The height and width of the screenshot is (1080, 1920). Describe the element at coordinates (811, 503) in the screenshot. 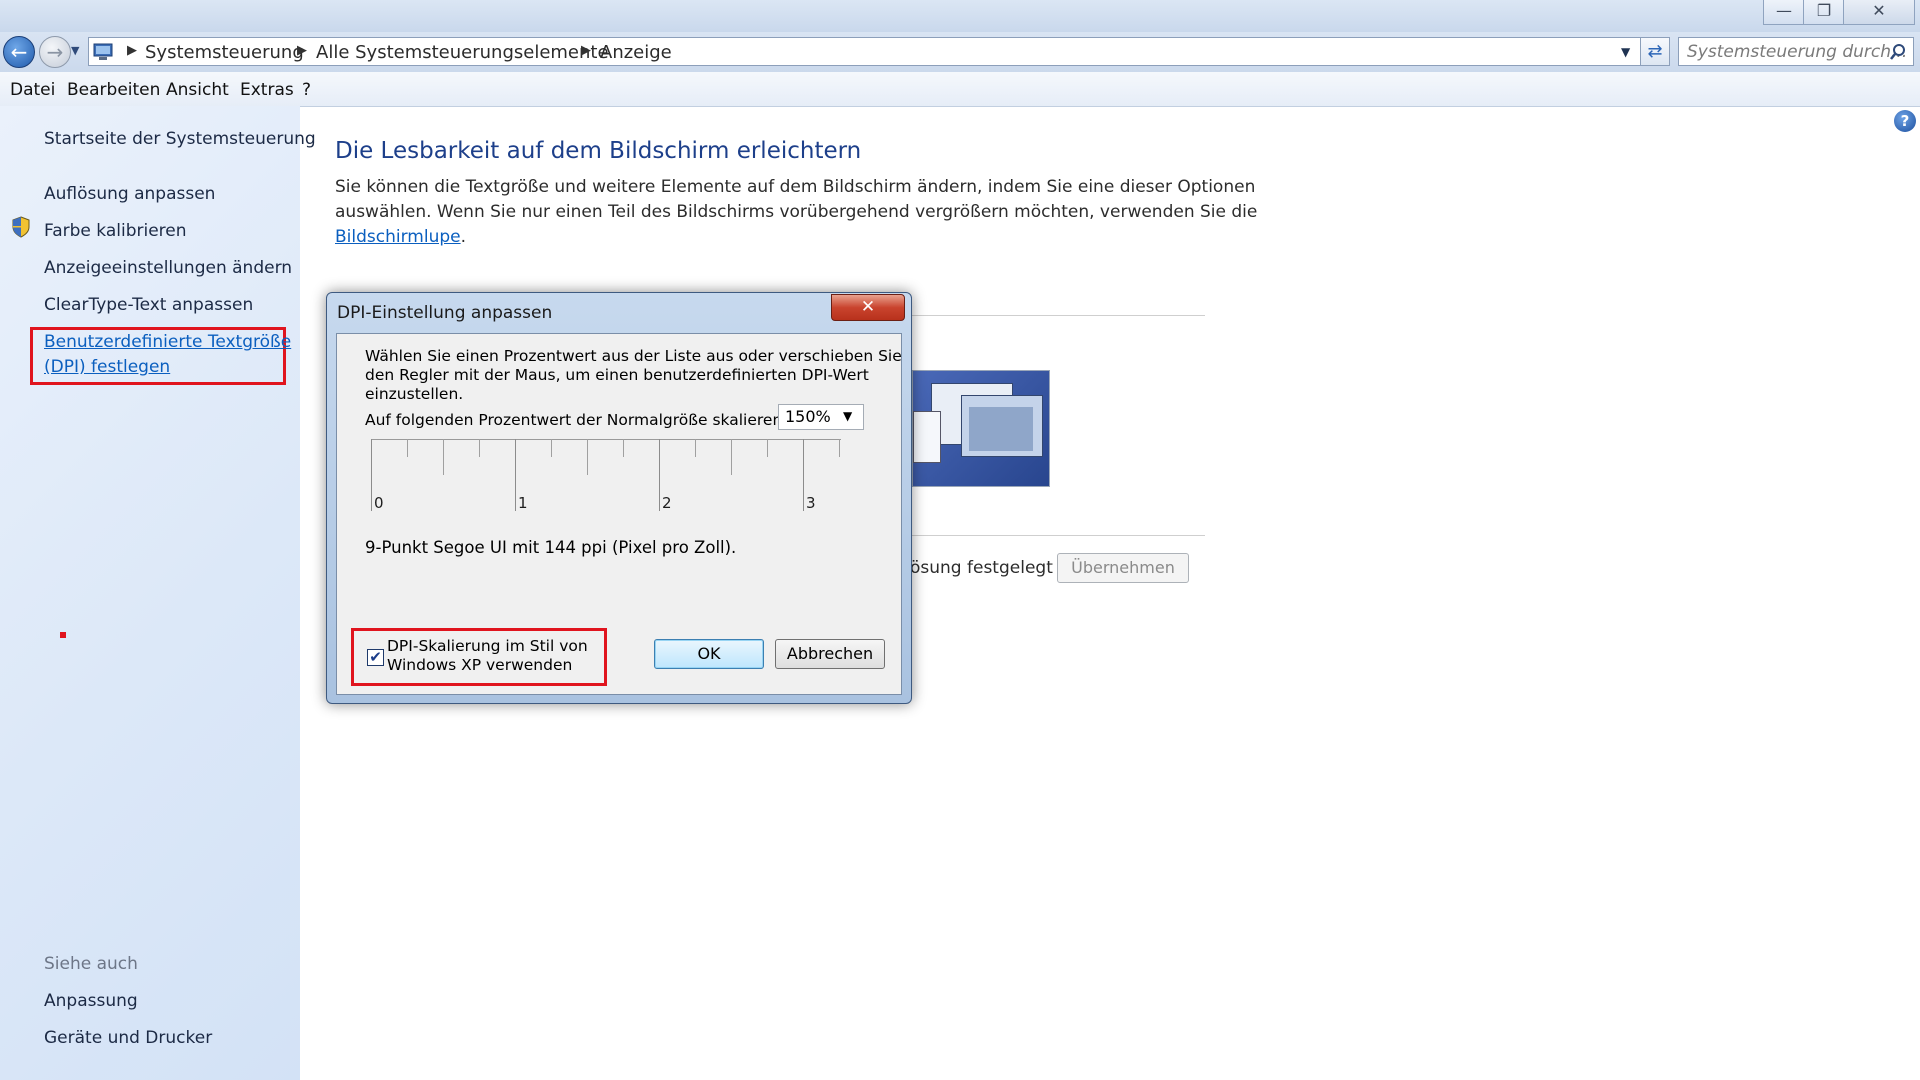

I see `ruler-label-3: 3` at that location.